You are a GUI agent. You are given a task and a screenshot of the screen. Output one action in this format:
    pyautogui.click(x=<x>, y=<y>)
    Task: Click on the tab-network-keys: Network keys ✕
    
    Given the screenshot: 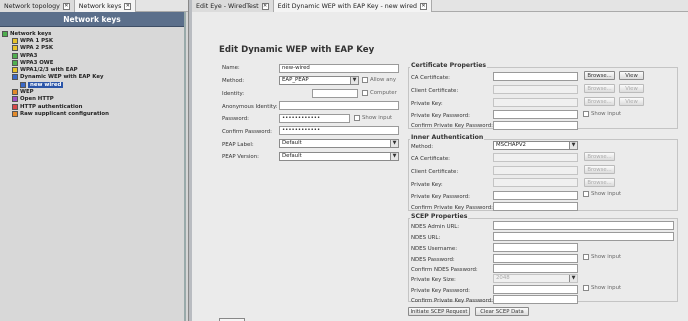 What is the action you would take?
    pyautogui.click(x=105, y=6)
    